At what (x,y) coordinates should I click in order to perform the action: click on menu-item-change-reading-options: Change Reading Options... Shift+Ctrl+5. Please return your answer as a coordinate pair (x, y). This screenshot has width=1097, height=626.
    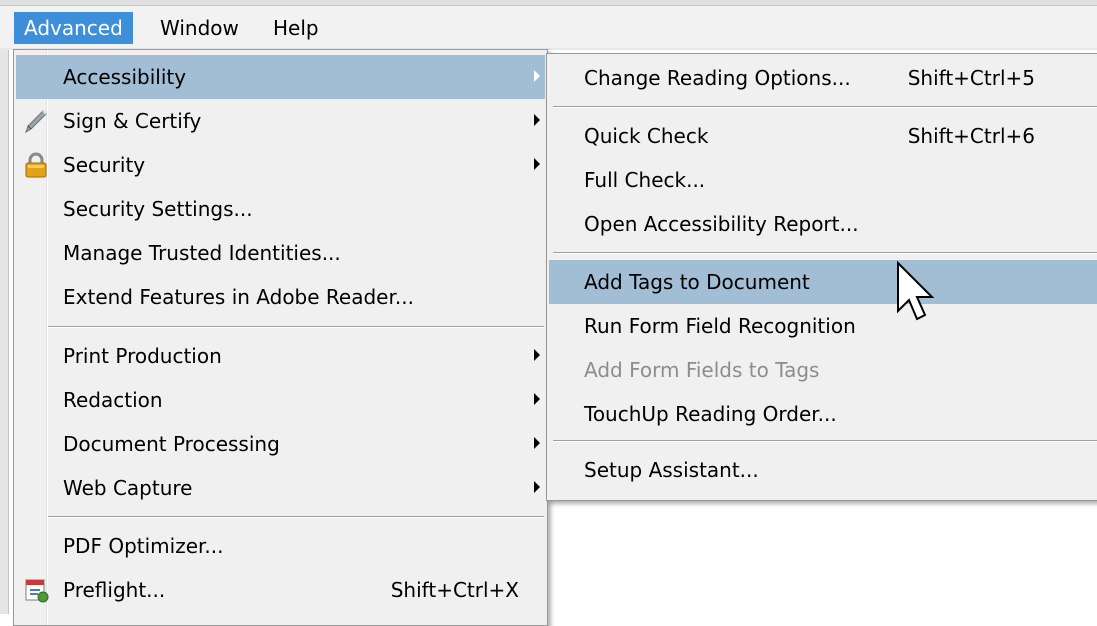
    Looking at the image, I should click on (823, 78).